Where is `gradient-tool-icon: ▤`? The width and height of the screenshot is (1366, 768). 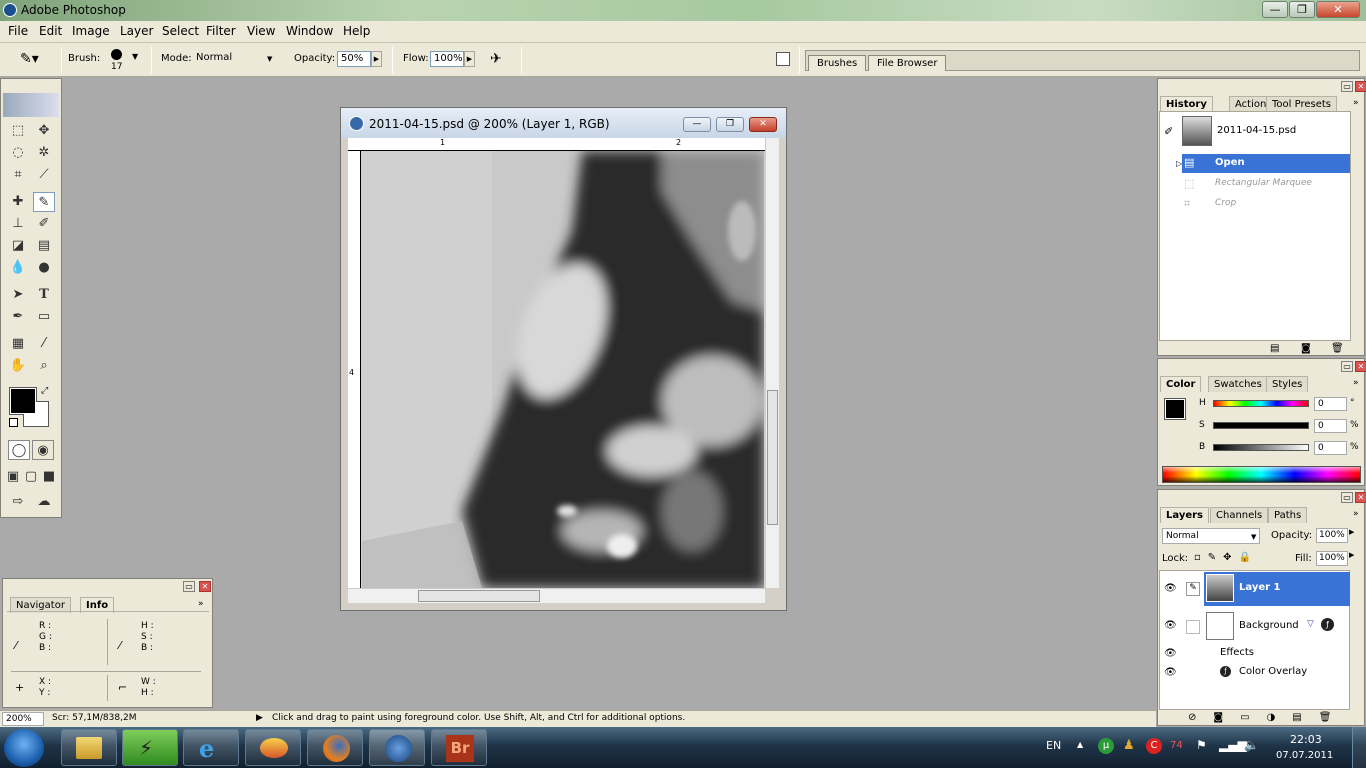 gradient-tool-icon: ▤ is located at coordinates (44, 246).